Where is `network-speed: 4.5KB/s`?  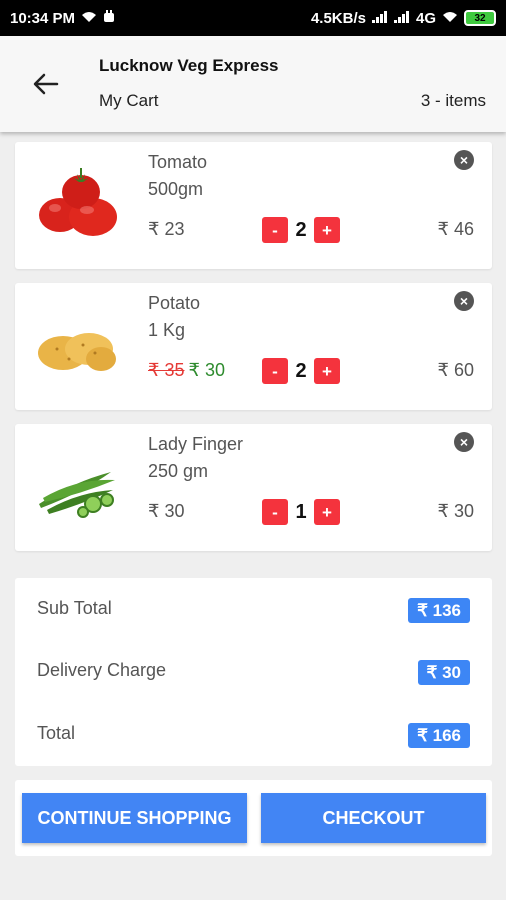
network-speed: 4.5KB/s is located at coordinates (338, 18).